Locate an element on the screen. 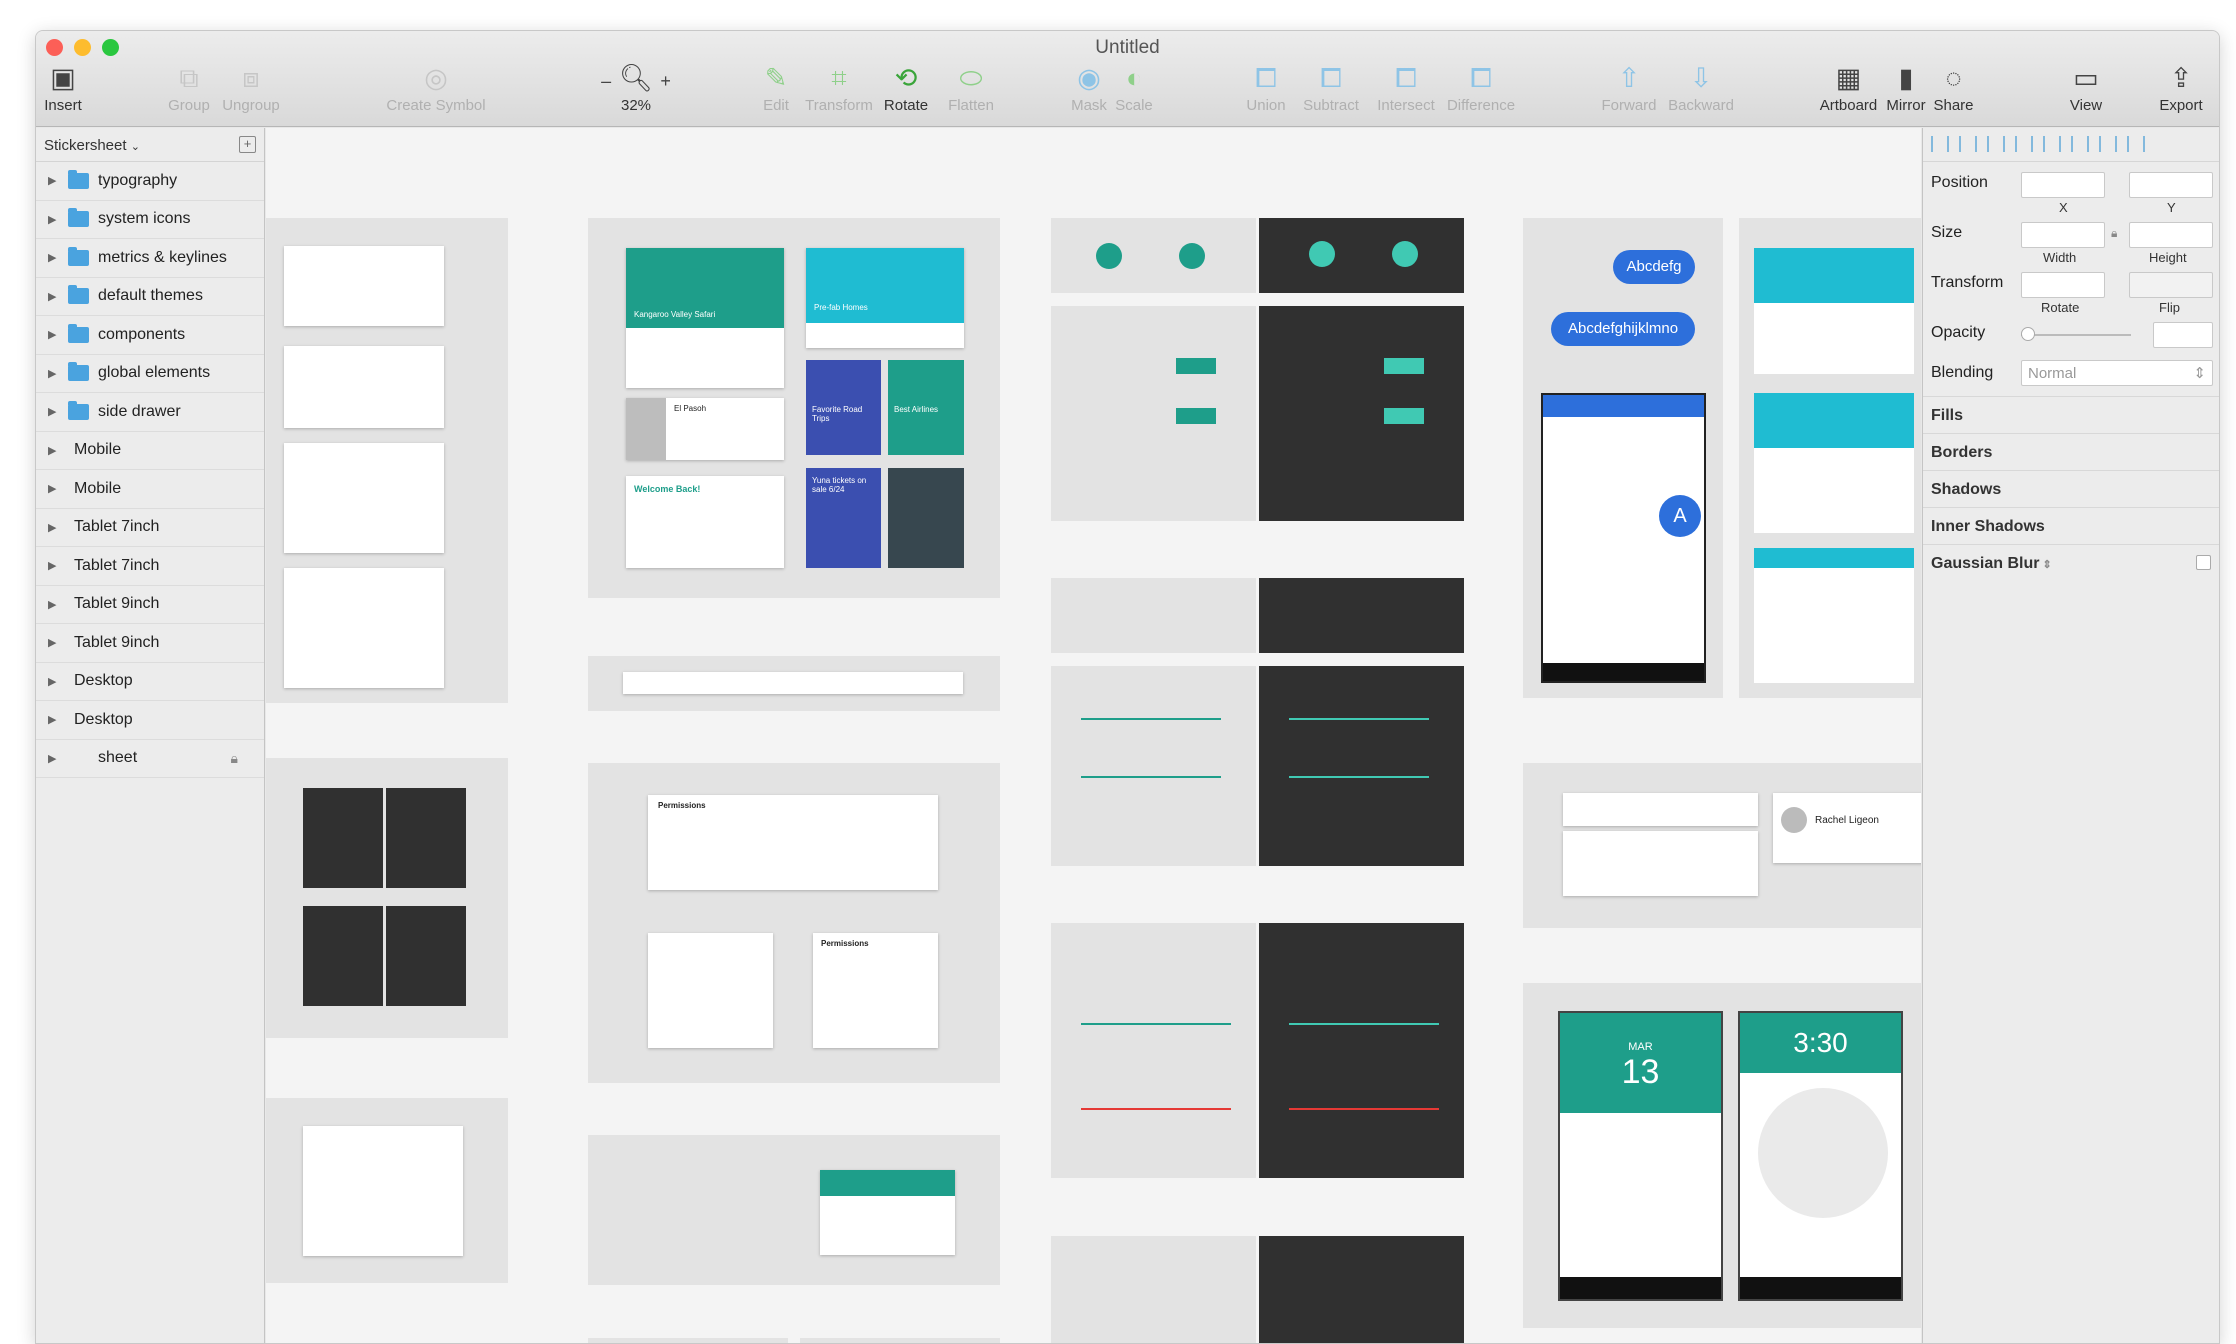 The width and height of the screenshot is (2236, 1344). flip-buttons is located at coordinates (2171, 285).